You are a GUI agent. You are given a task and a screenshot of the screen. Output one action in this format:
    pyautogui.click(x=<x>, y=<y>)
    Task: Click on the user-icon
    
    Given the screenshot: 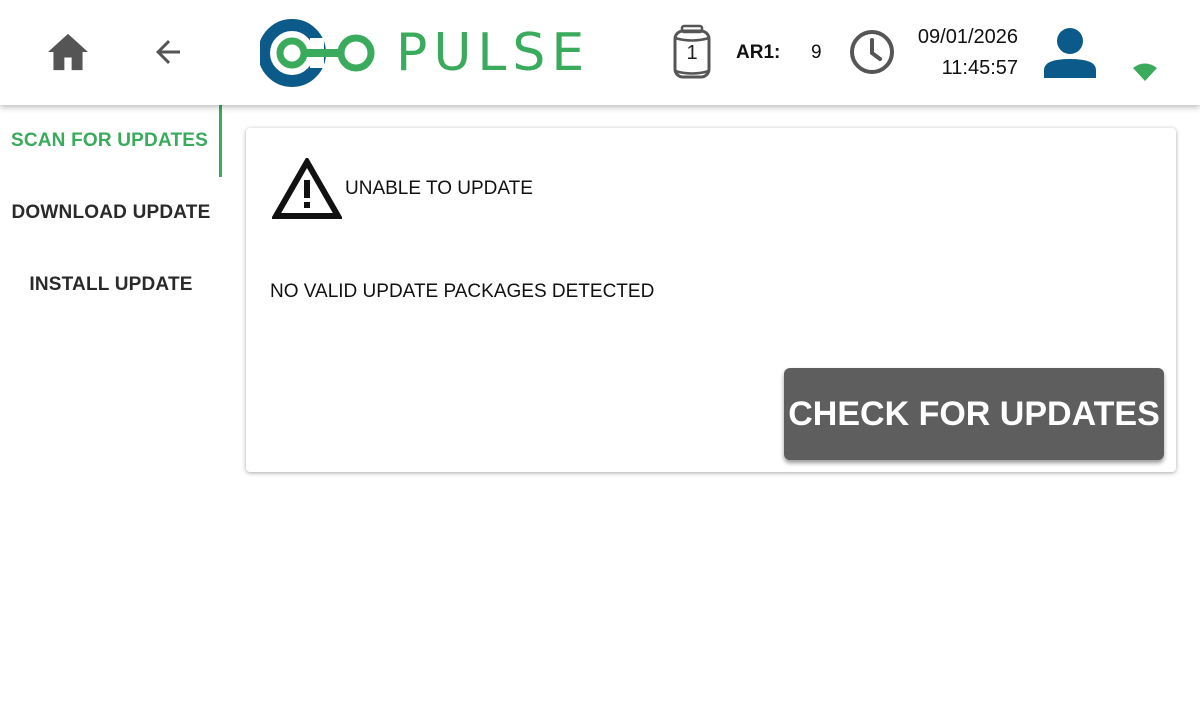 What is the action you would take?
    pyautogui.click(x=1070, y=53)
    